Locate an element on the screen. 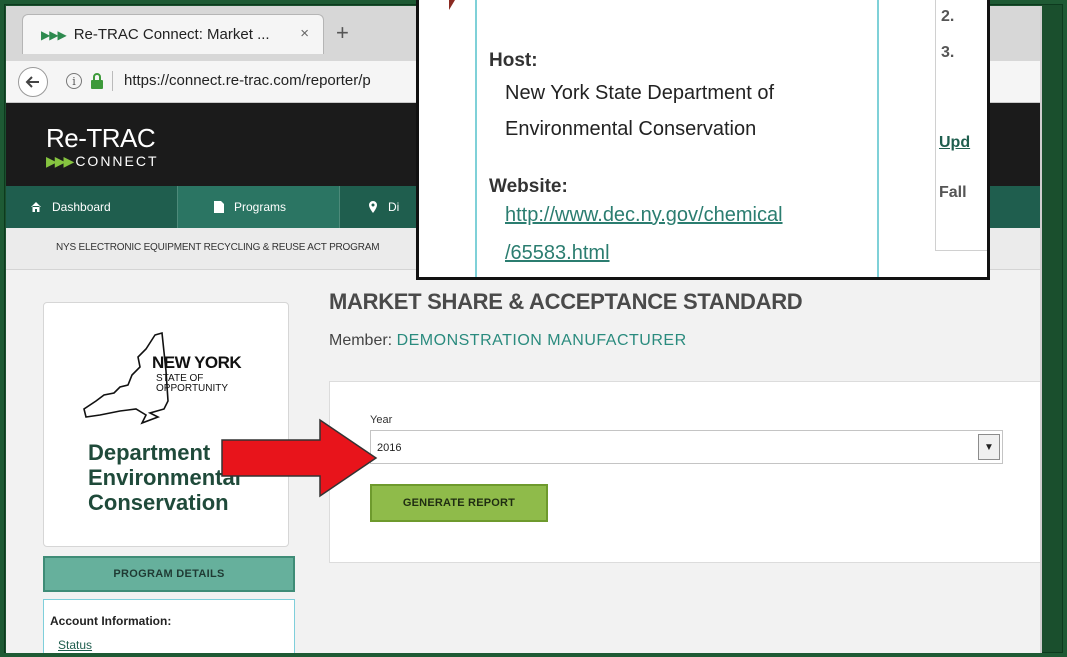 The width and height of the screenshot is (1067, 657). nav-directory-label: Di is located at coordinates (394, 207).